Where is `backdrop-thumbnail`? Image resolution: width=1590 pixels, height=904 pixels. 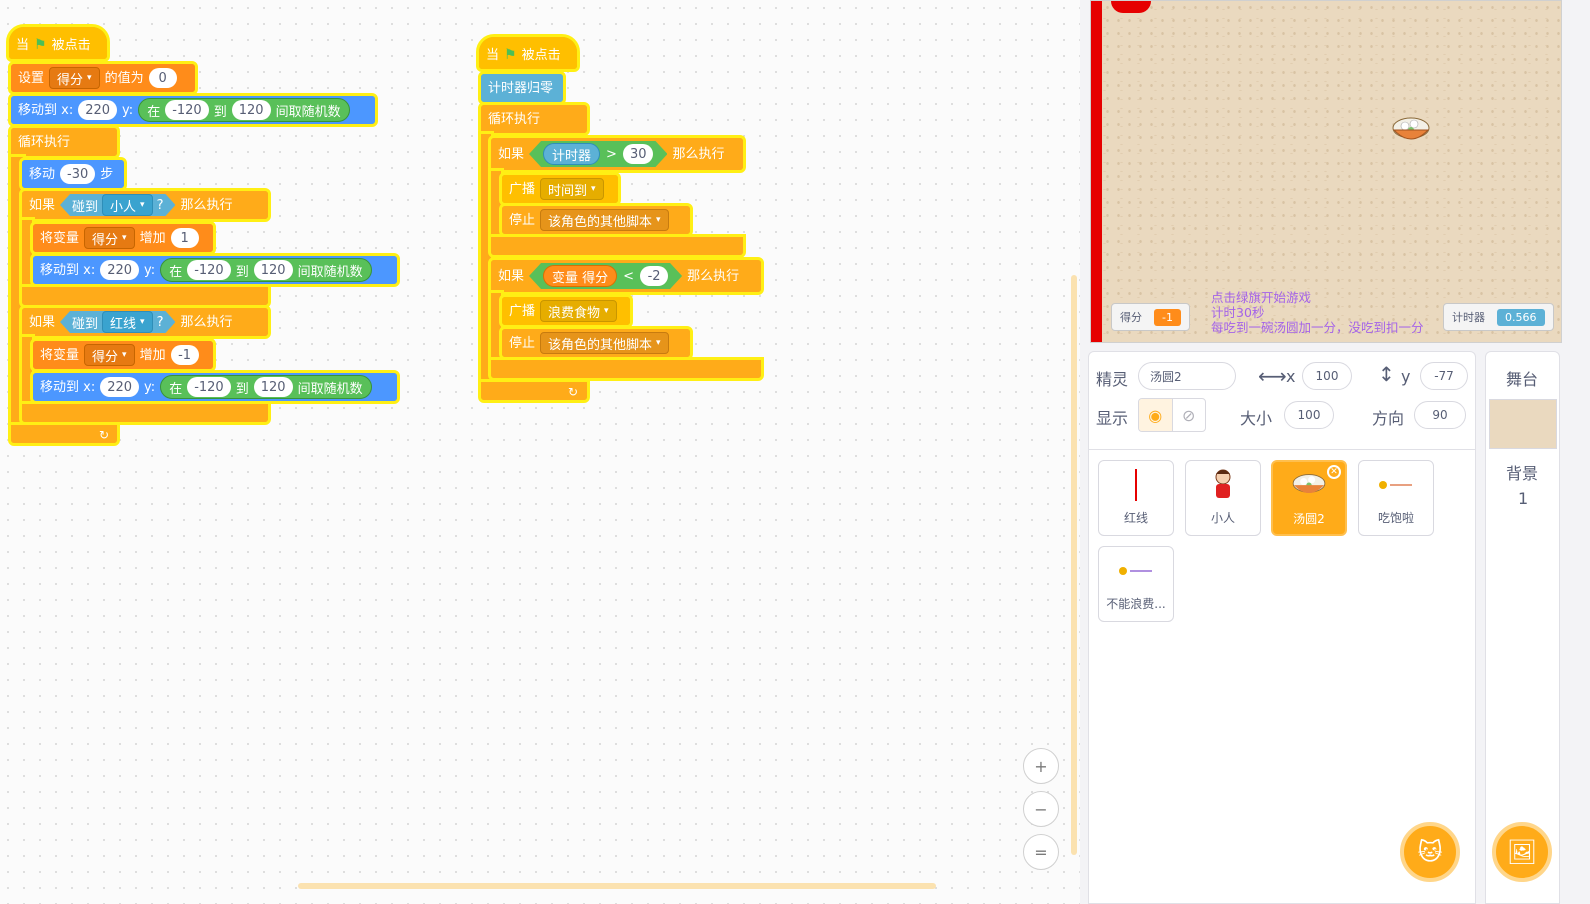 backdrop-thumbnail is located at coordinates (1523, 424).